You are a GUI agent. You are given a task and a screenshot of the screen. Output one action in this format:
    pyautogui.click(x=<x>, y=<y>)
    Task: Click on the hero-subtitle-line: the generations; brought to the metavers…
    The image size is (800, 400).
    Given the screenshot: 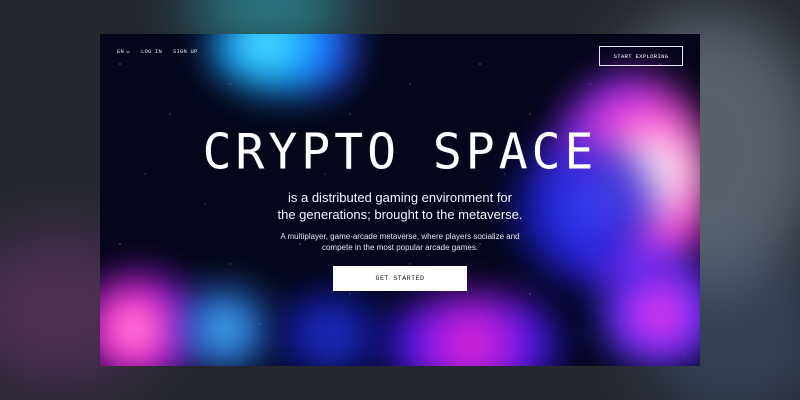 What is the action you would take?
    pyautogui.click(x=400, y=214)
    